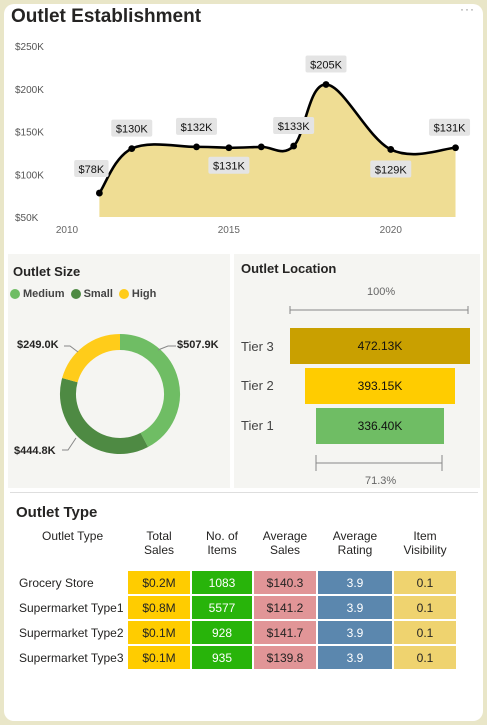 This screenshot has width=487, height=725. I want to click on y-tick-label: $250K, so click(29, 47).